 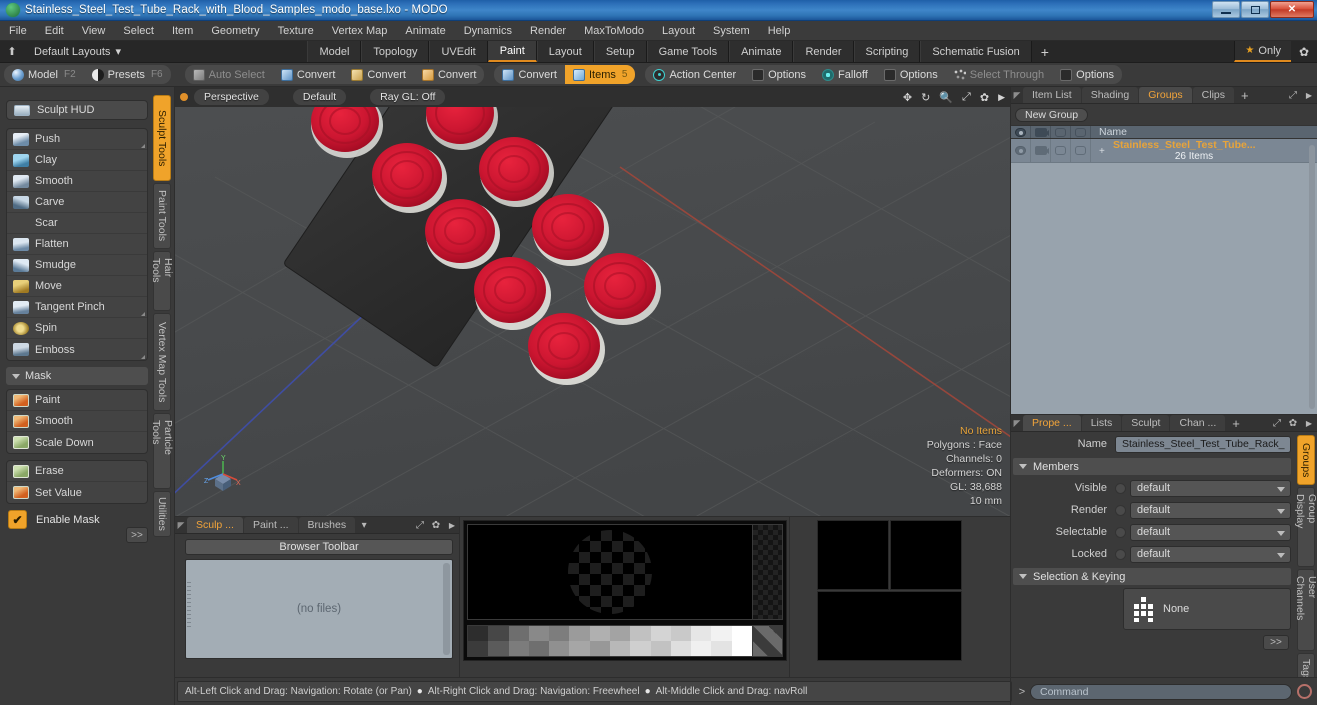 I want to click on brush-alpha-strip, so click(x=767, y=572).